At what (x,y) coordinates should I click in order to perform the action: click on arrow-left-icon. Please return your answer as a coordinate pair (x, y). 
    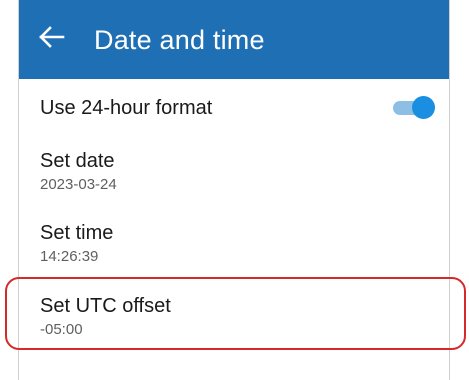
    Looking at the image, I should click on (52, 39).